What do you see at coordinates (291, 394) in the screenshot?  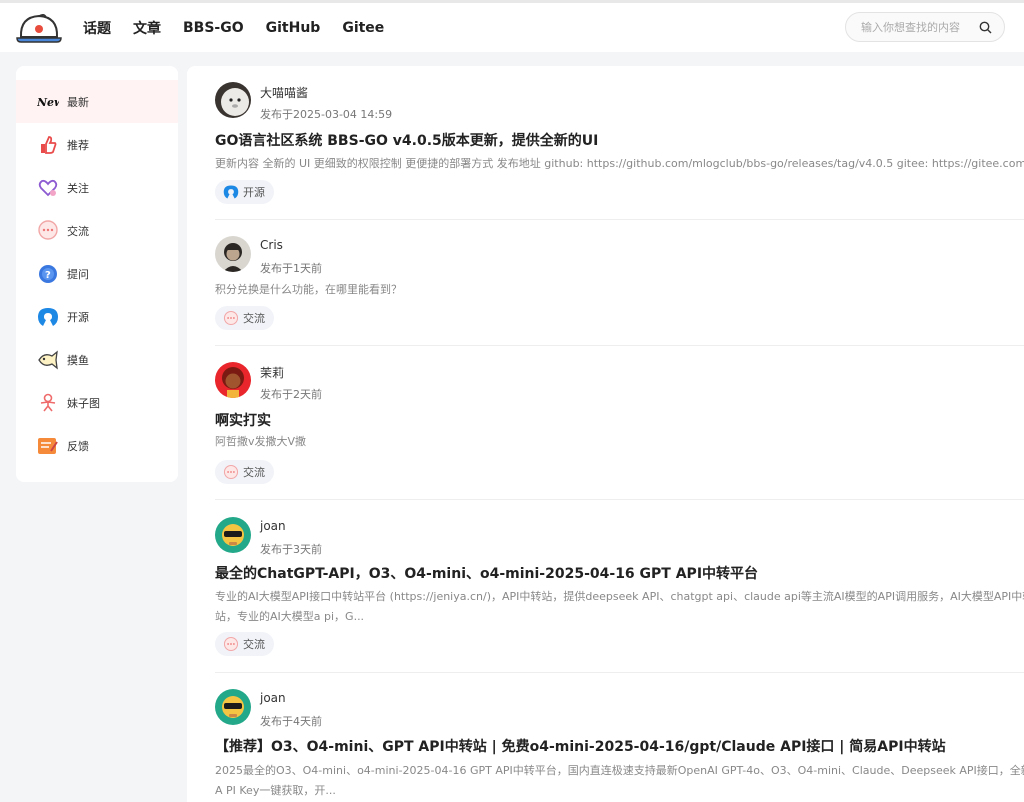 I see `post-time: 发布于2天前` at bounding box center [291, 394].